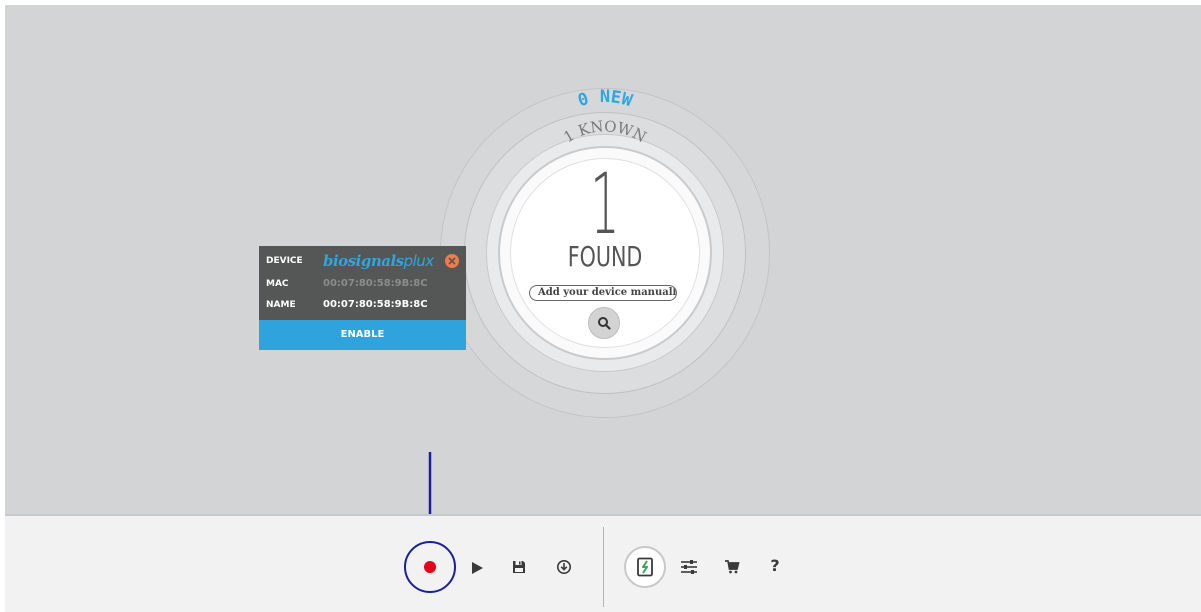  I want to click on remove-device-button, so click(452, 261).